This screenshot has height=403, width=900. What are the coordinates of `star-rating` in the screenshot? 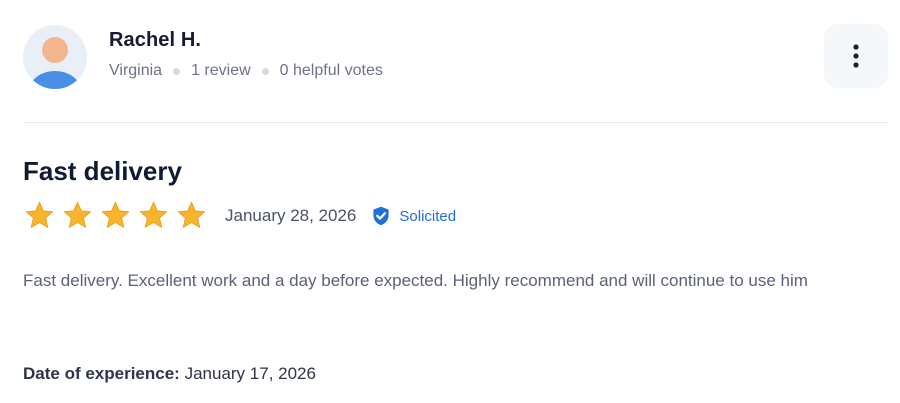 It's located at (118, 216).